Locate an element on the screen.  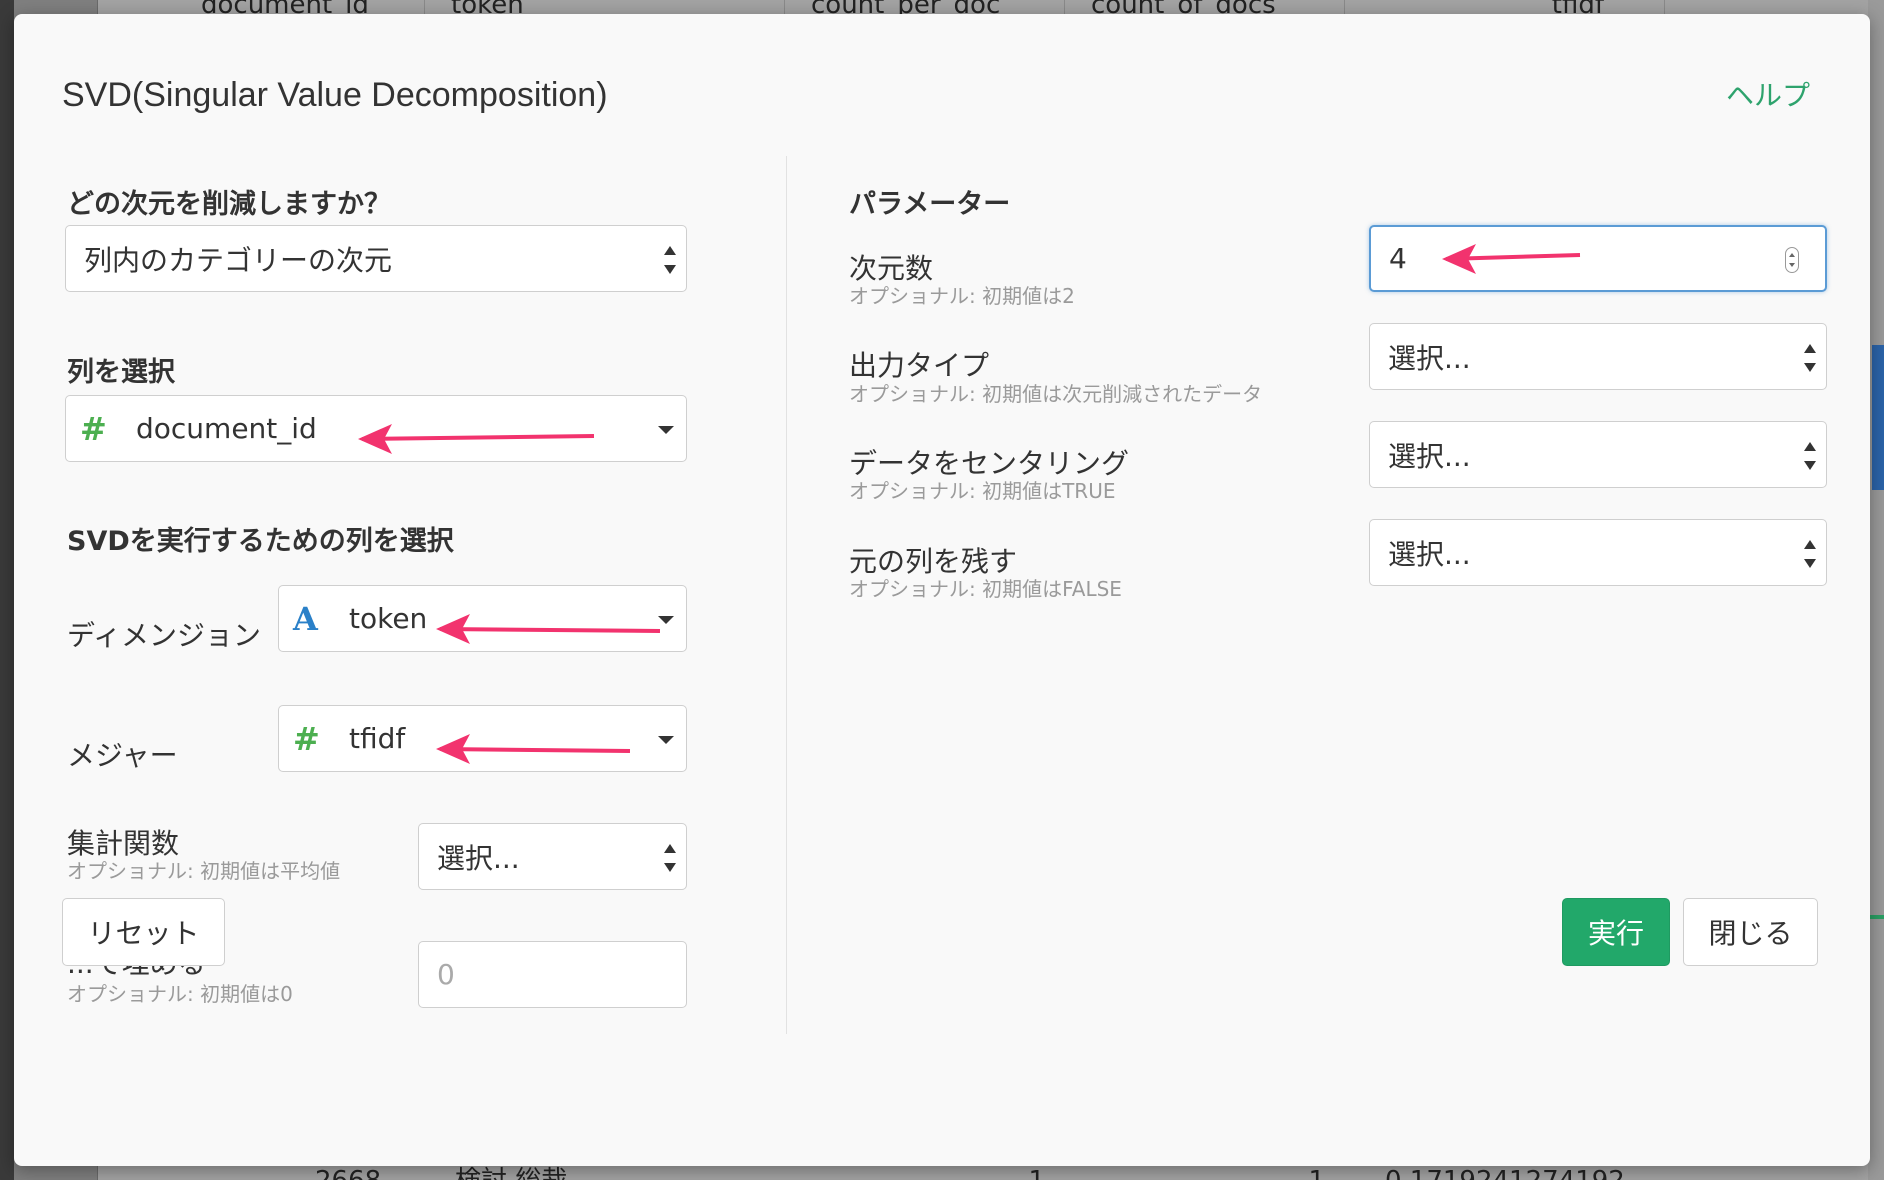
column-select-title: 列を選択 is located at coordinates (121, 372).